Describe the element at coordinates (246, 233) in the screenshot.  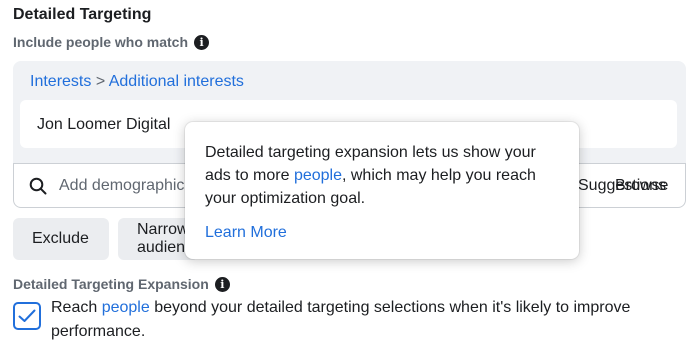
I see `learn-more-link: Learn More` at that location.